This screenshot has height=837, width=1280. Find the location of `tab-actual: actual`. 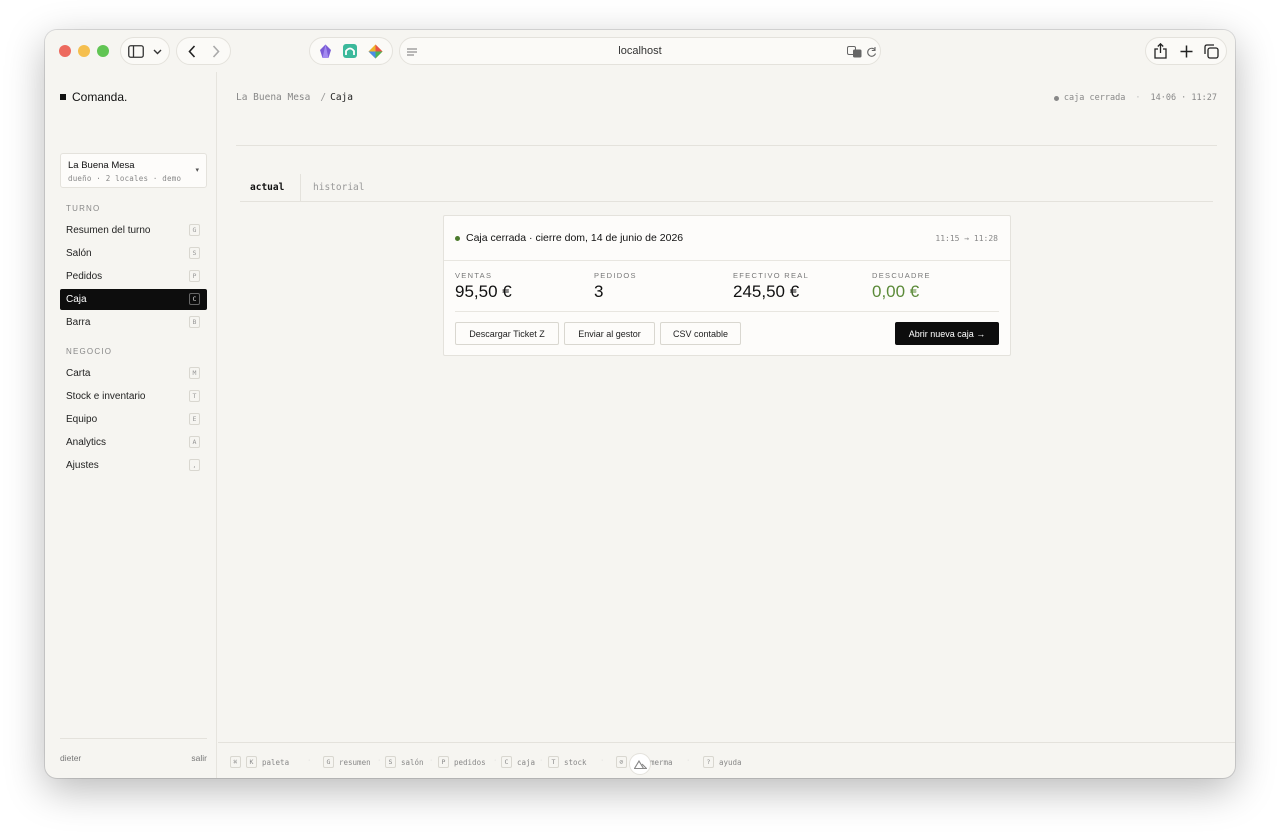

tab-actual: actual is located at coordinates (267, 187).